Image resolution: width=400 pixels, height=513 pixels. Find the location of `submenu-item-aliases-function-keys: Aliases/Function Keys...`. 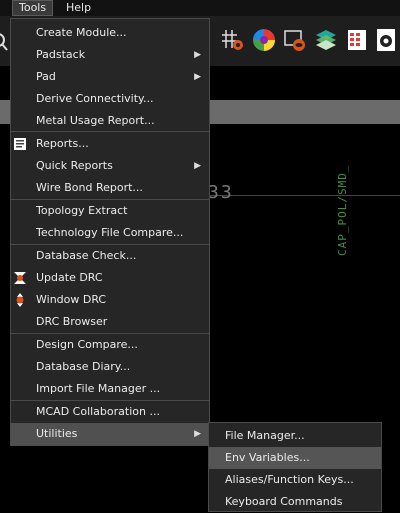

submenu-item-aliases-function-keys: Aliases/Function Keys... is located at coordinates (295, 480).